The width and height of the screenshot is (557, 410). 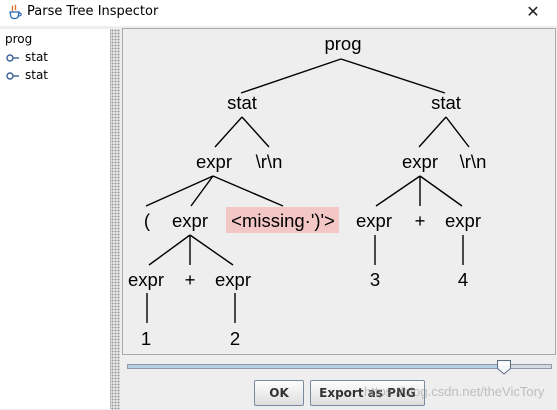 What do you see at coordinates (115, 219) in the screenshot?
I see `split-pane-divider` at bounding box center [115, 219].